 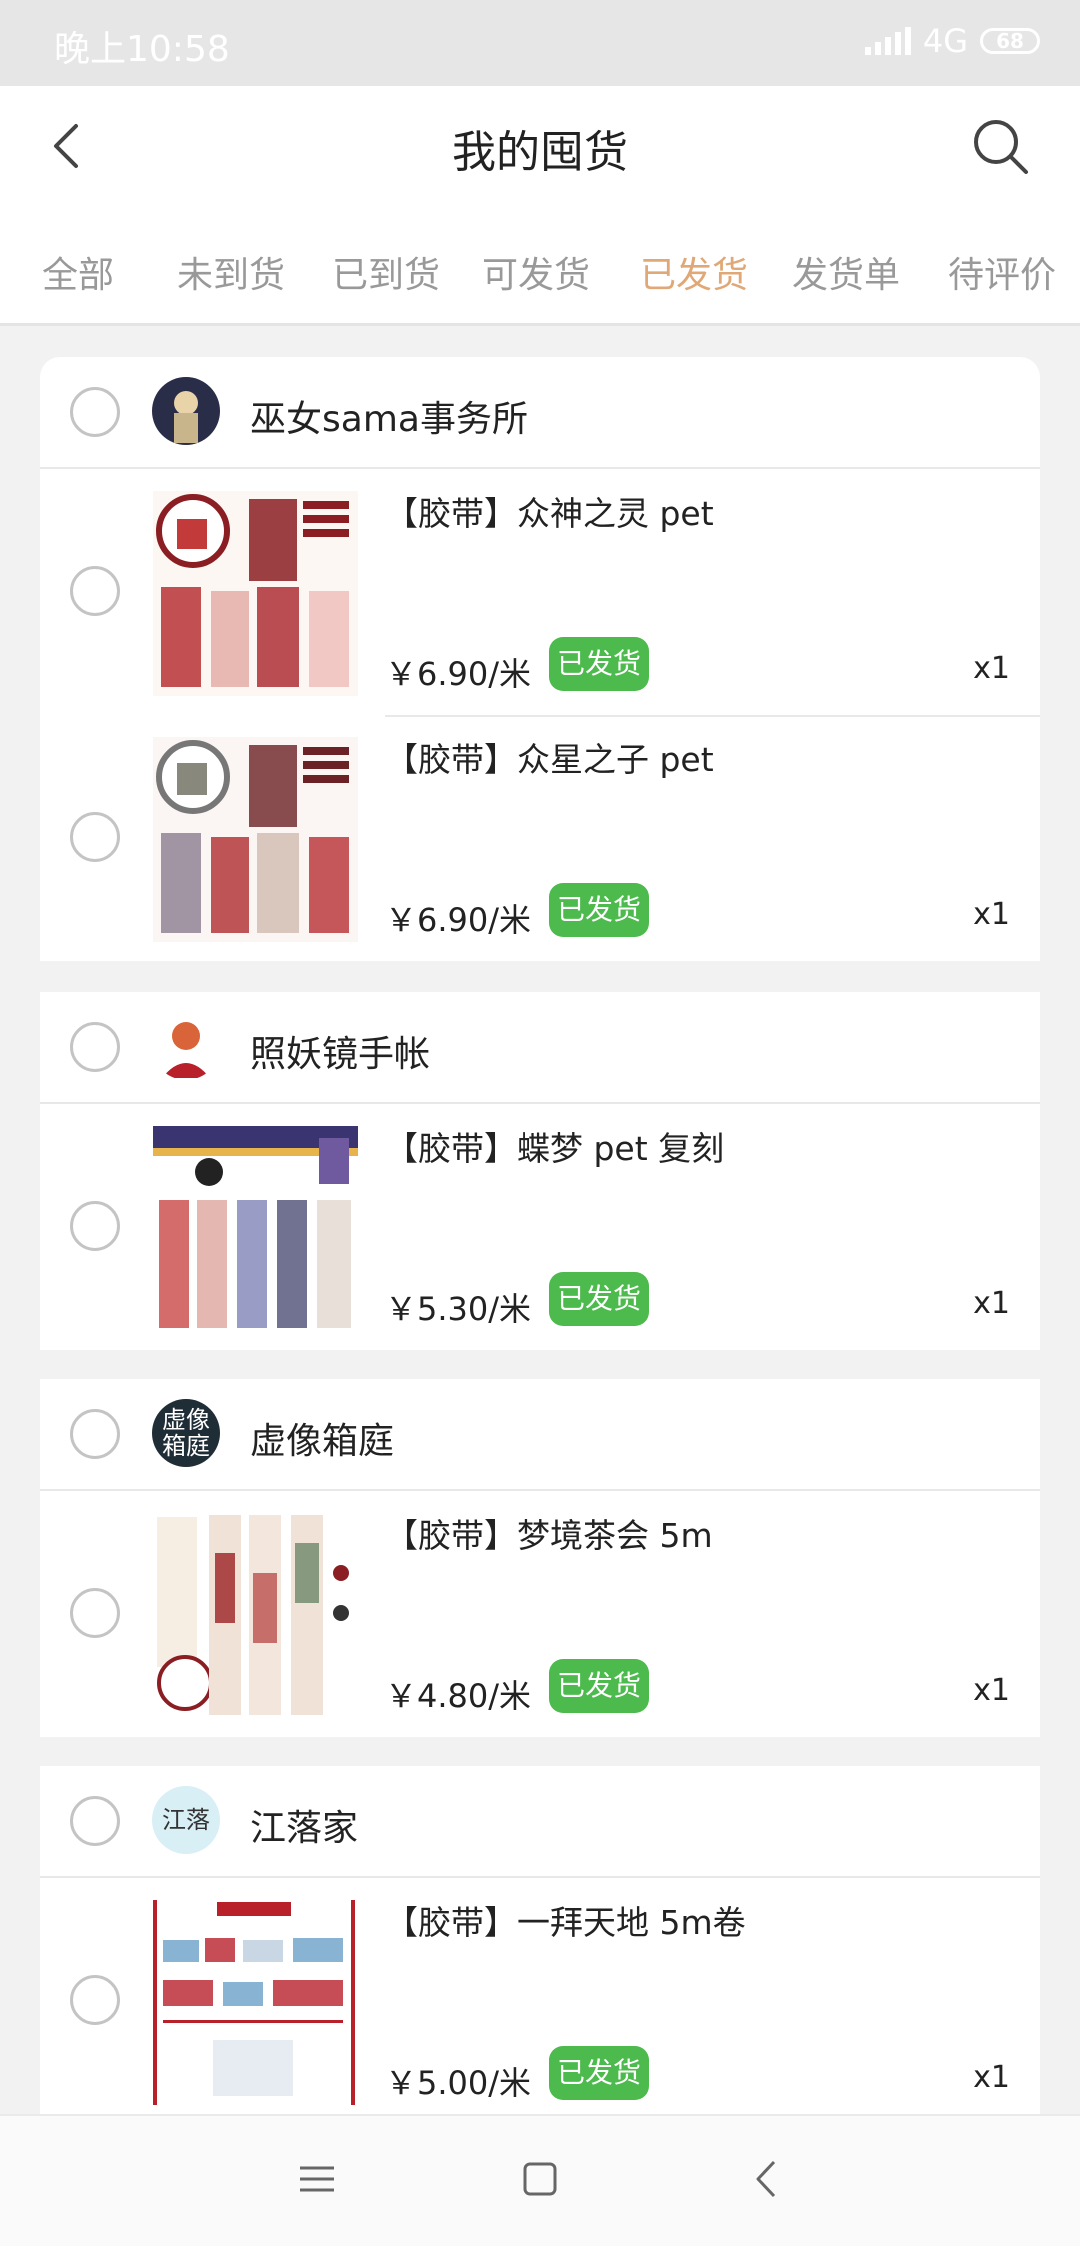 I want to click on header: 我的囤货, so click(x=540, y=146).